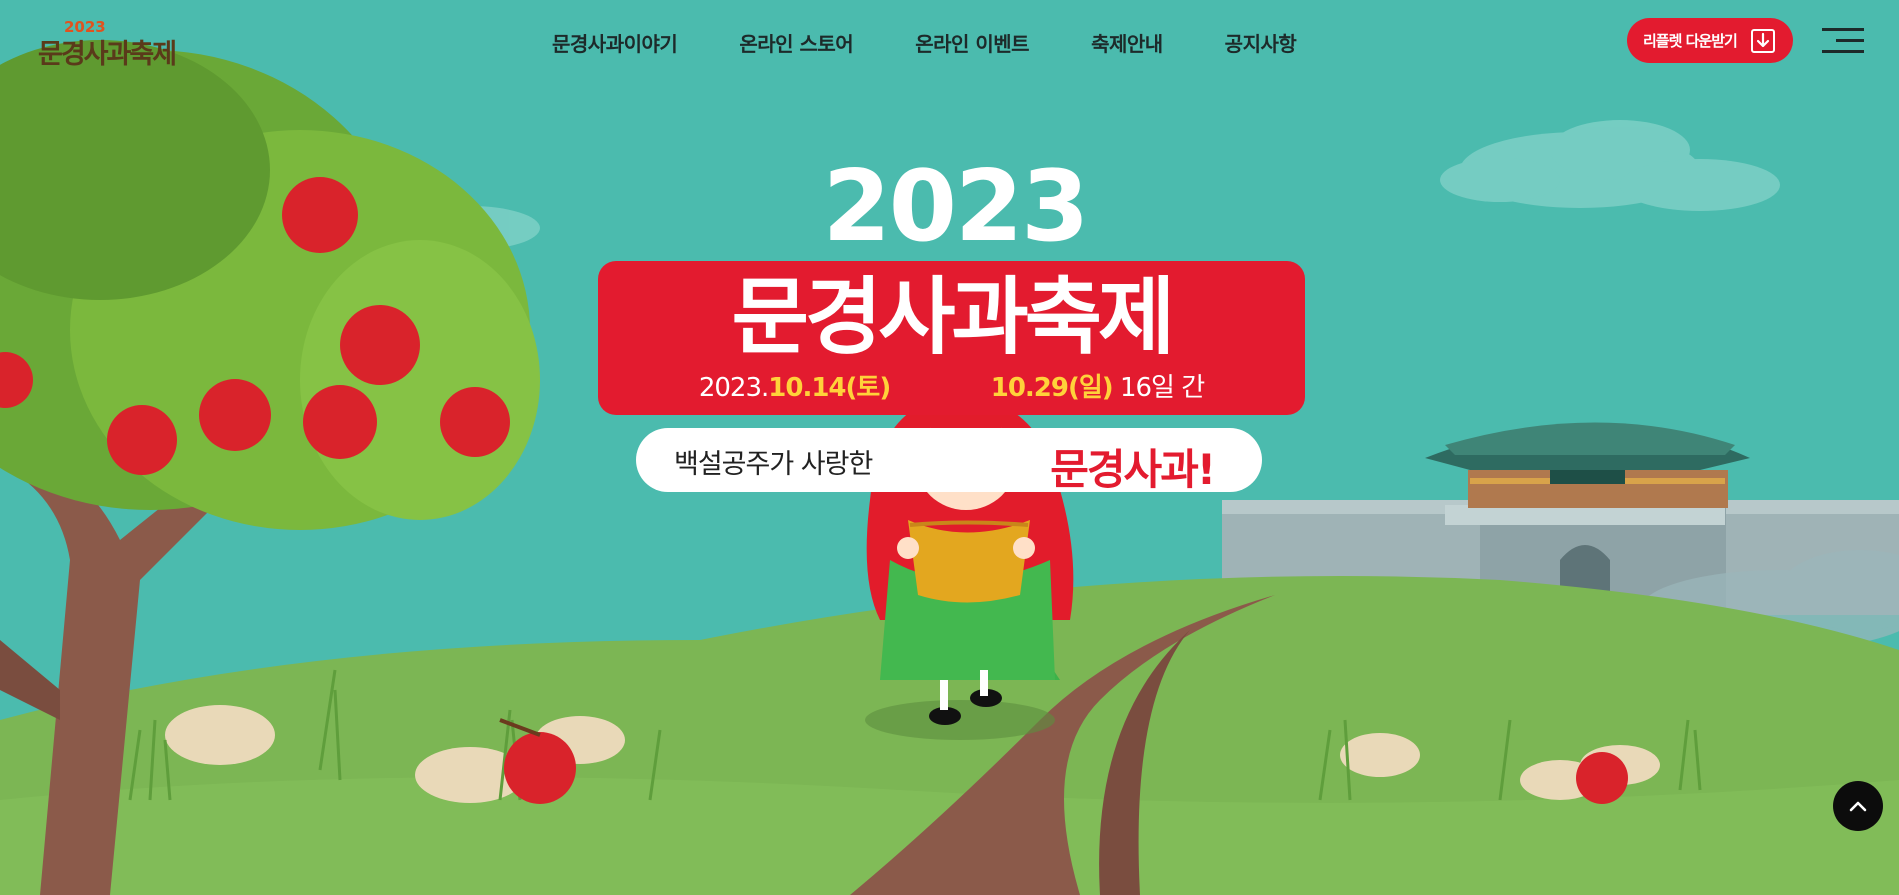 The image size is (1899, 895). I want to click on title-banner: 문경사과축제 2023.10.14(토) 10.29(일) 16일 간, so click(951, 338).